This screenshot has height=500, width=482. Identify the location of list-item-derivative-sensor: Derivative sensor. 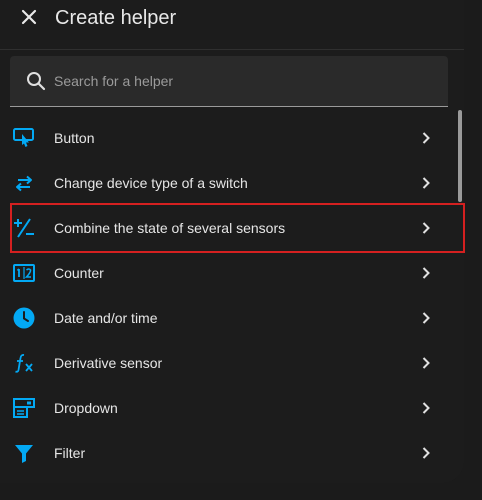
(226, 363).